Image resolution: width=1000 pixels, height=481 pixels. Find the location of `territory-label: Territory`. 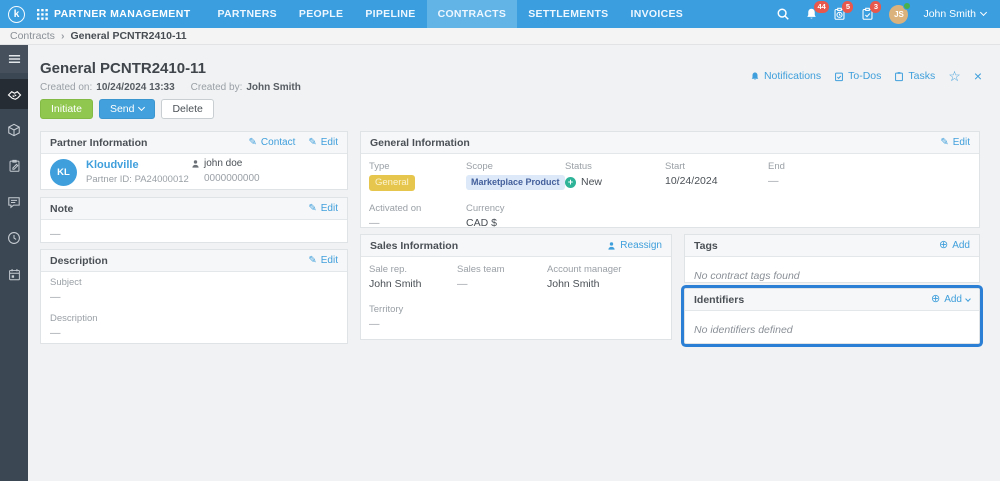

territory-label: Territory is located at coordinates (386, 309).